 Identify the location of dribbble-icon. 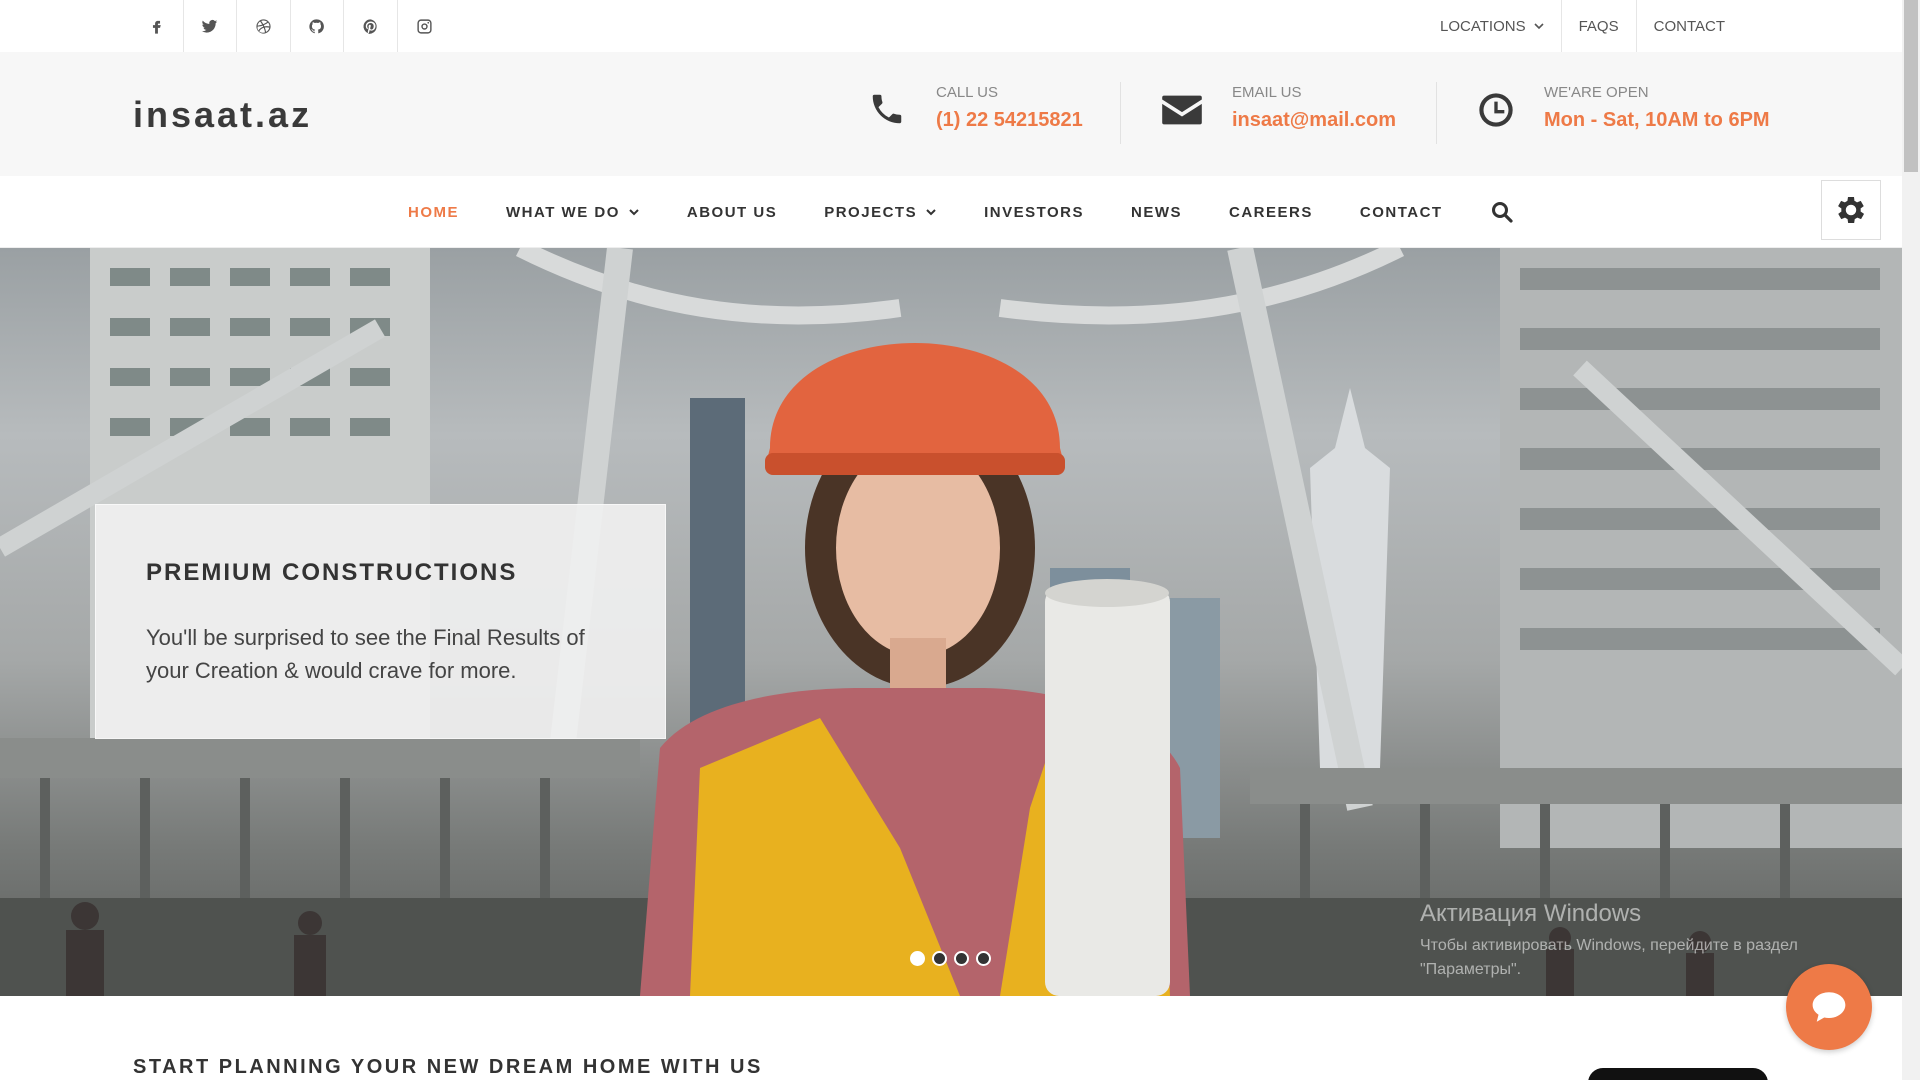
(264, 26).